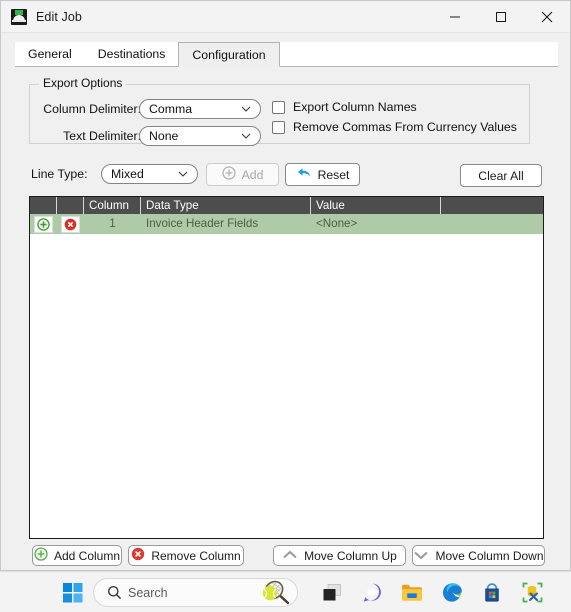 Image resolution: width=571 pixels, height=612 pixels. I want to click on table-row: 1 Invoice Header Fields <None>, so click(286, 224).